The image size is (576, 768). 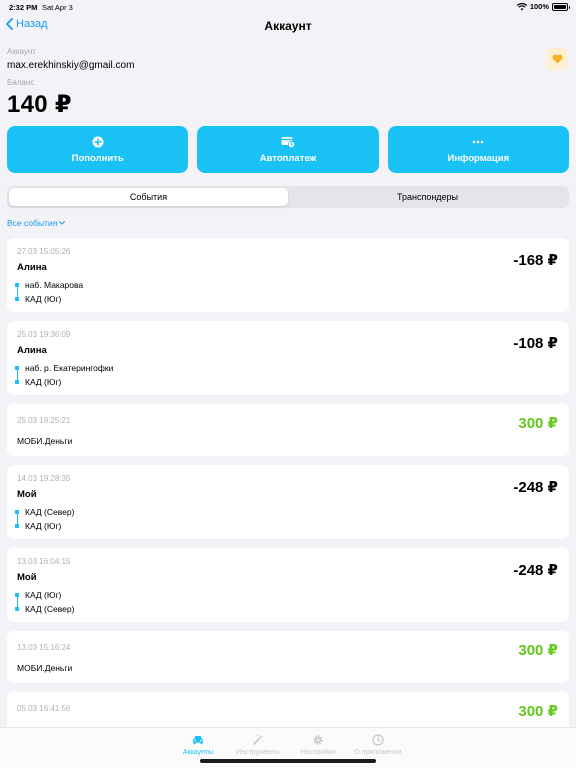 I want to click on event-route: наб. Макарова КАД (Юг), so click(x=49, y=292).